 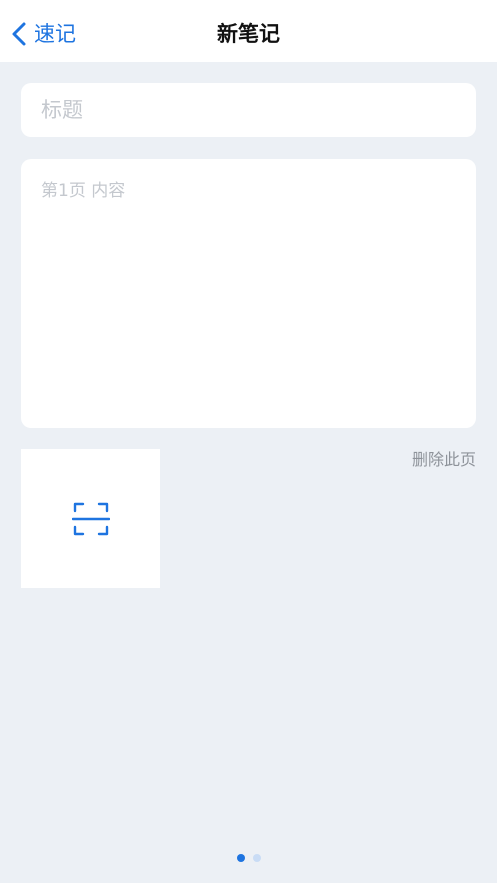 What do you see at coordinates (248, 31) in the screenshot?
I see `navigation-bar: 速记 新笔记` at bounding box center [248, 31].